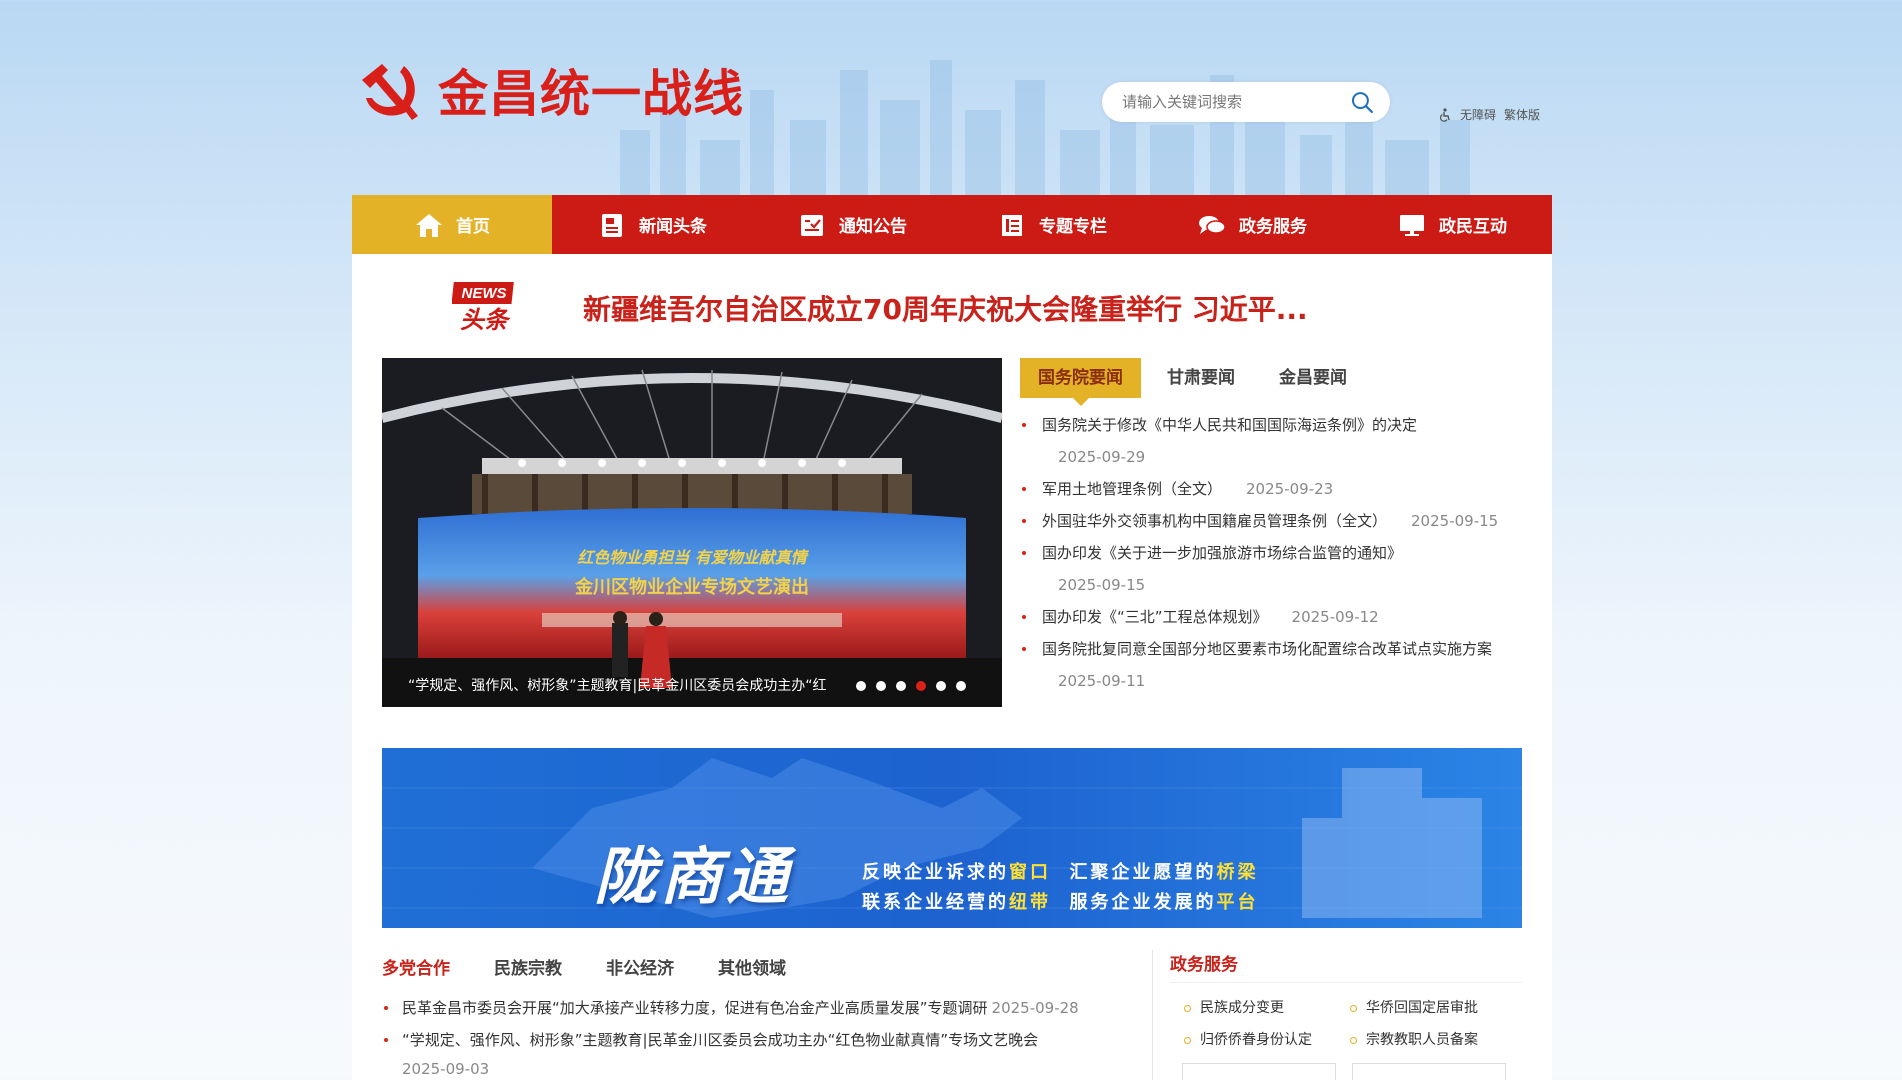  Describe the element at coordinates (1344, 1071) in the screenshot. I see `service-boxes` at that location.